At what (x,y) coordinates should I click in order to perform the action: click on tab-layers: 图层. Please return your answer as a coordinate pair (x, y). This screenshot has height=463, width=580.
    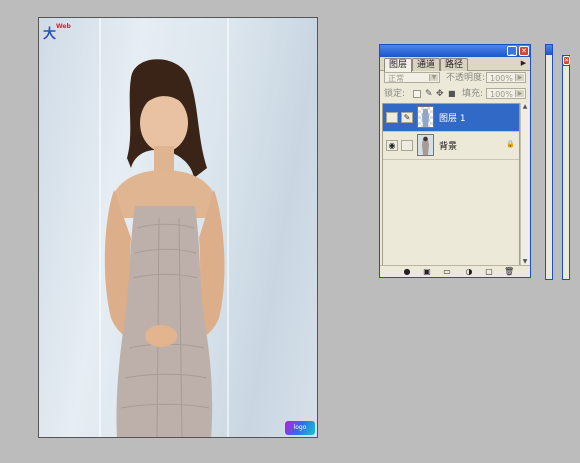
    Looking at the image, I should click on (398, 65).